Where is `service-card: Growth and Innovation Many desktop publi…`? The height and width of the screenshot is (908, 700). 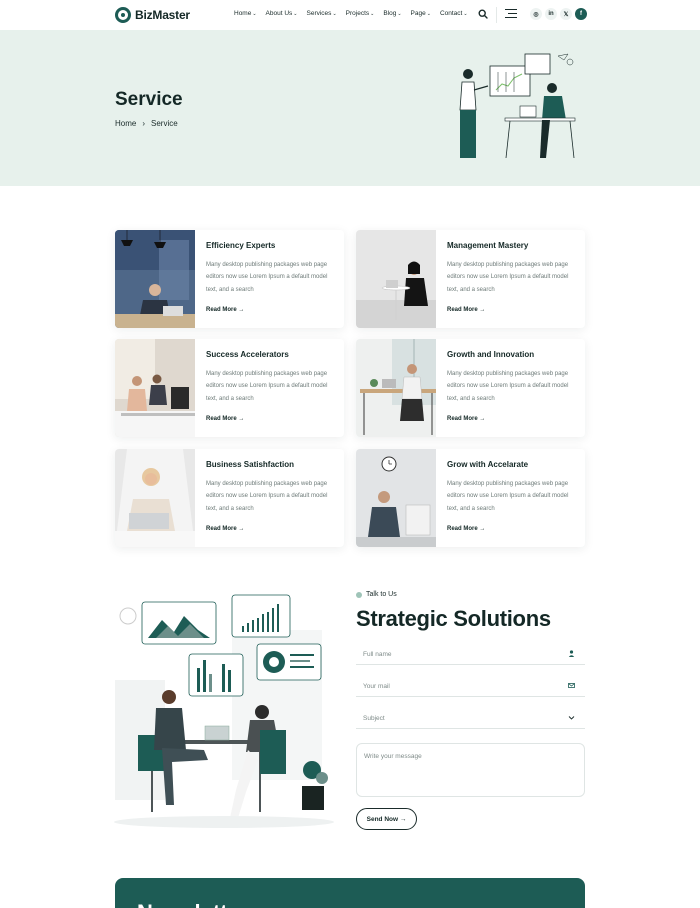
service-card: Growth and Innovation Many desktop publi… is located at coordinates (470, 388).